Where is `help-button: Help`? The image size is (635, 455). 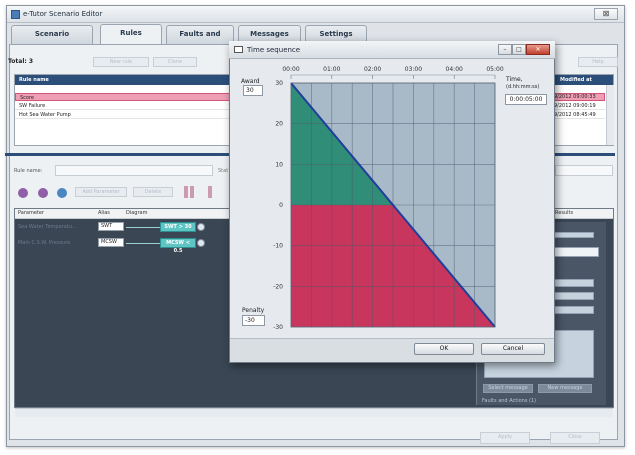
help-button: Help is located at coordinates (598, 62).